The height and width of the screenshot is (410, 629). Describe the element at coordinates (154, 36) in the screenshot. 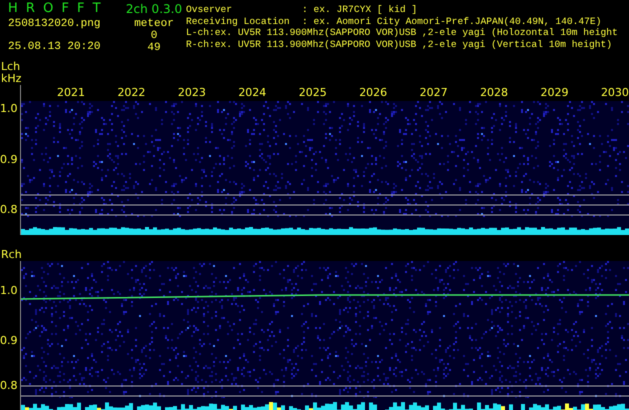

I see `meteor-count: 0` at that location.